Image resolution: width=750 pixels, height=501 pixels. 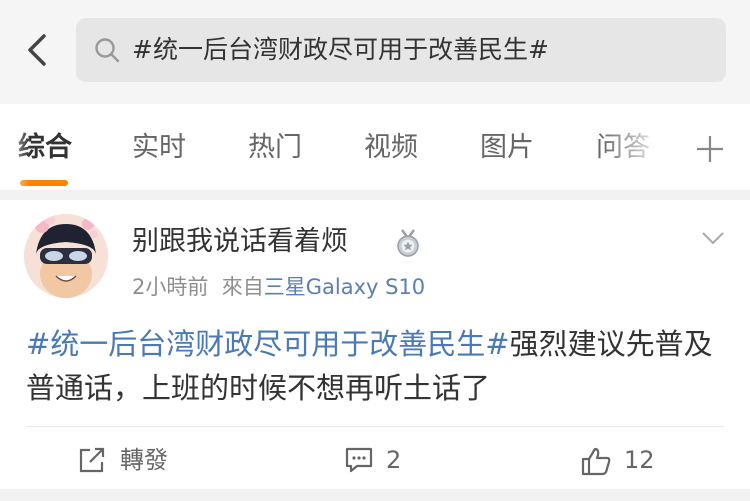 I want to click on post-time: 2小時前, so click(x=170, y=287).